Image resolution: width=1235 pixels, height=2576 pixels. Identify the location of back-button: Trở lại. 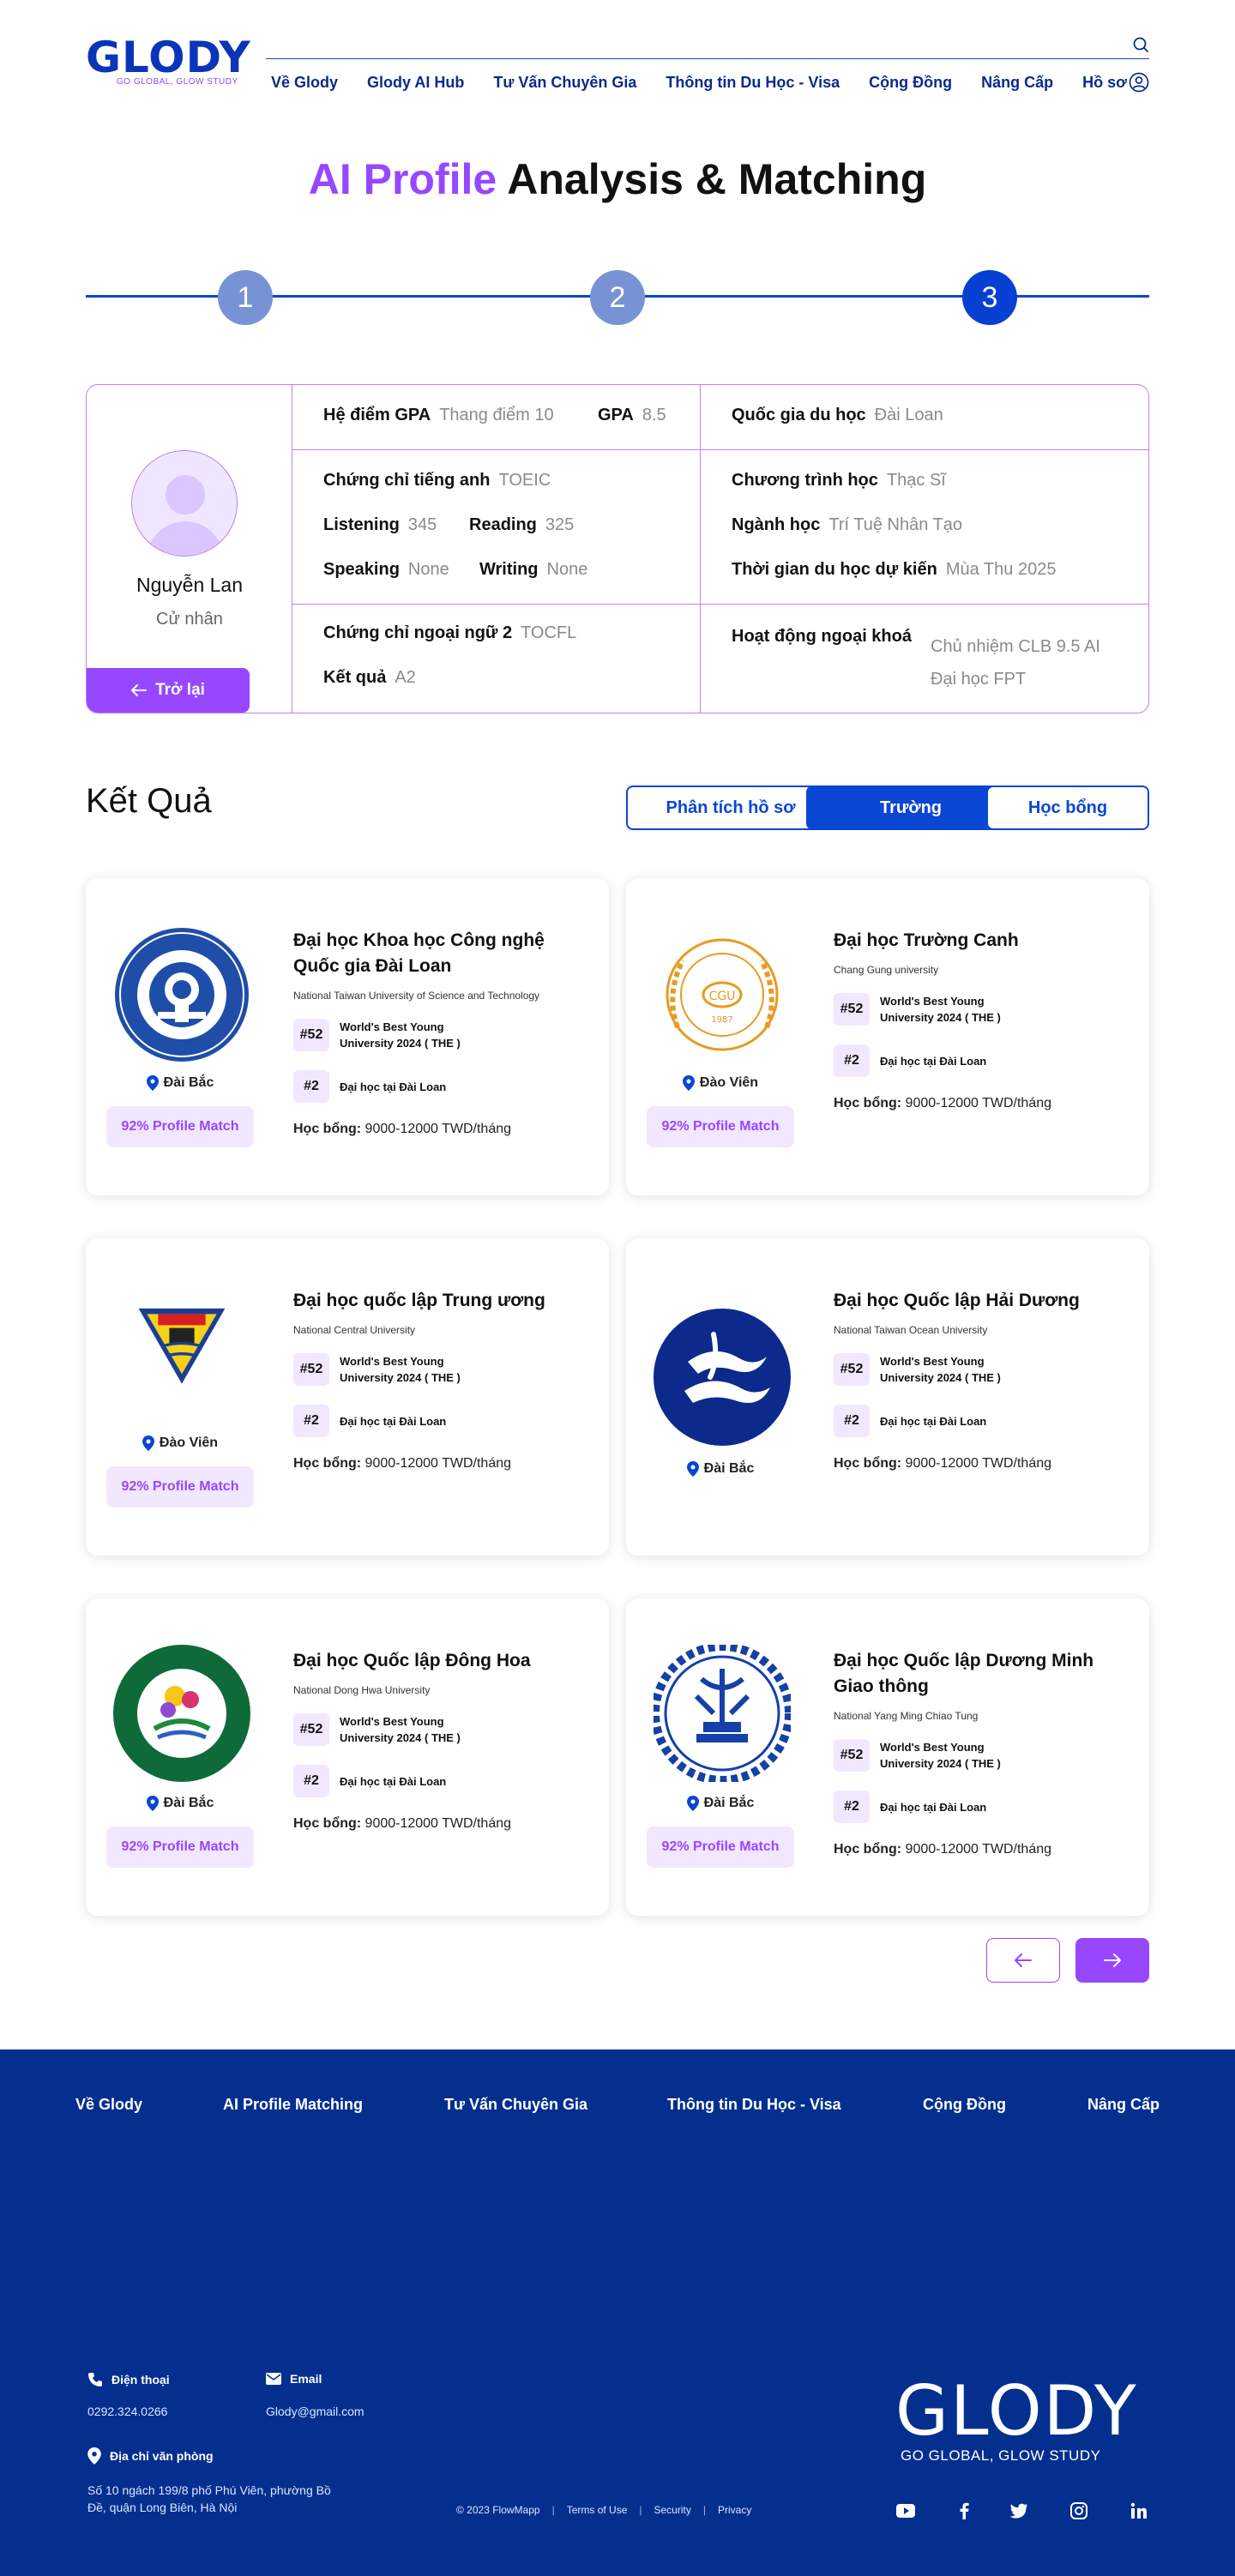
(168, 690).